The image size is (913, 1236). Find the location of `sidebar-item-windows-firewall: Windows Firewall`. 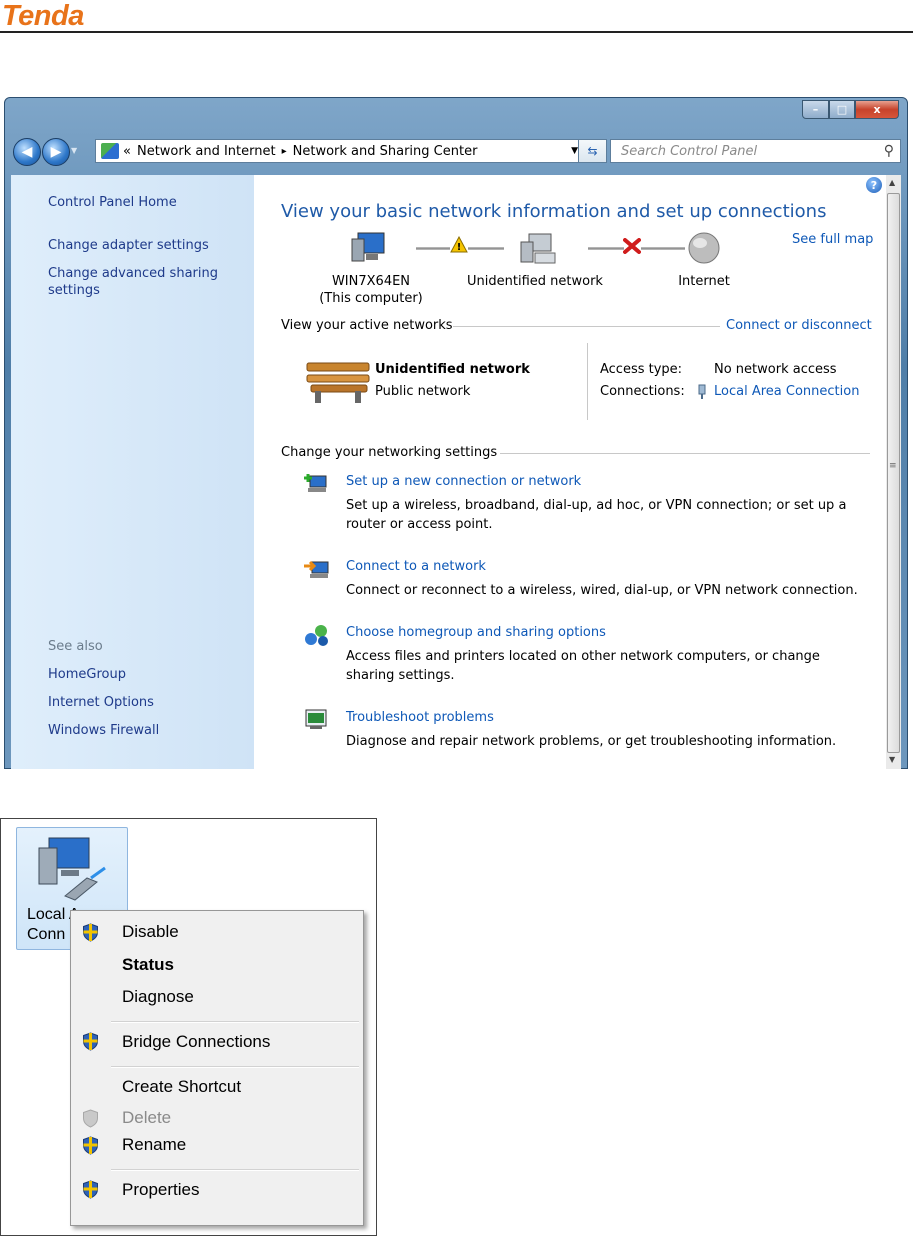

sidebar-item-windows-firewall: Windows Firewall is located at coordinates (103, 730).